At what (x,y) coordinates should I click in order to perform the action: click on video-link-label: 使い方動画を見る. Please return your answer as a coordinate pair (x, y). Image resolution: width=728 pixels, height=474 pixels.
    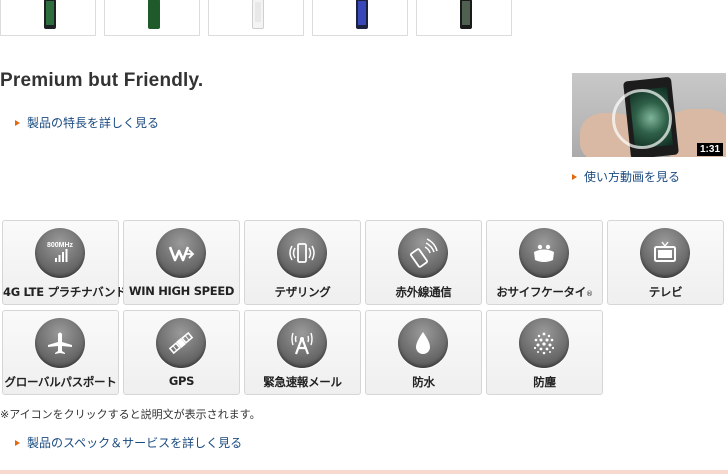
    Looking at the image, I should click on (632, 177).